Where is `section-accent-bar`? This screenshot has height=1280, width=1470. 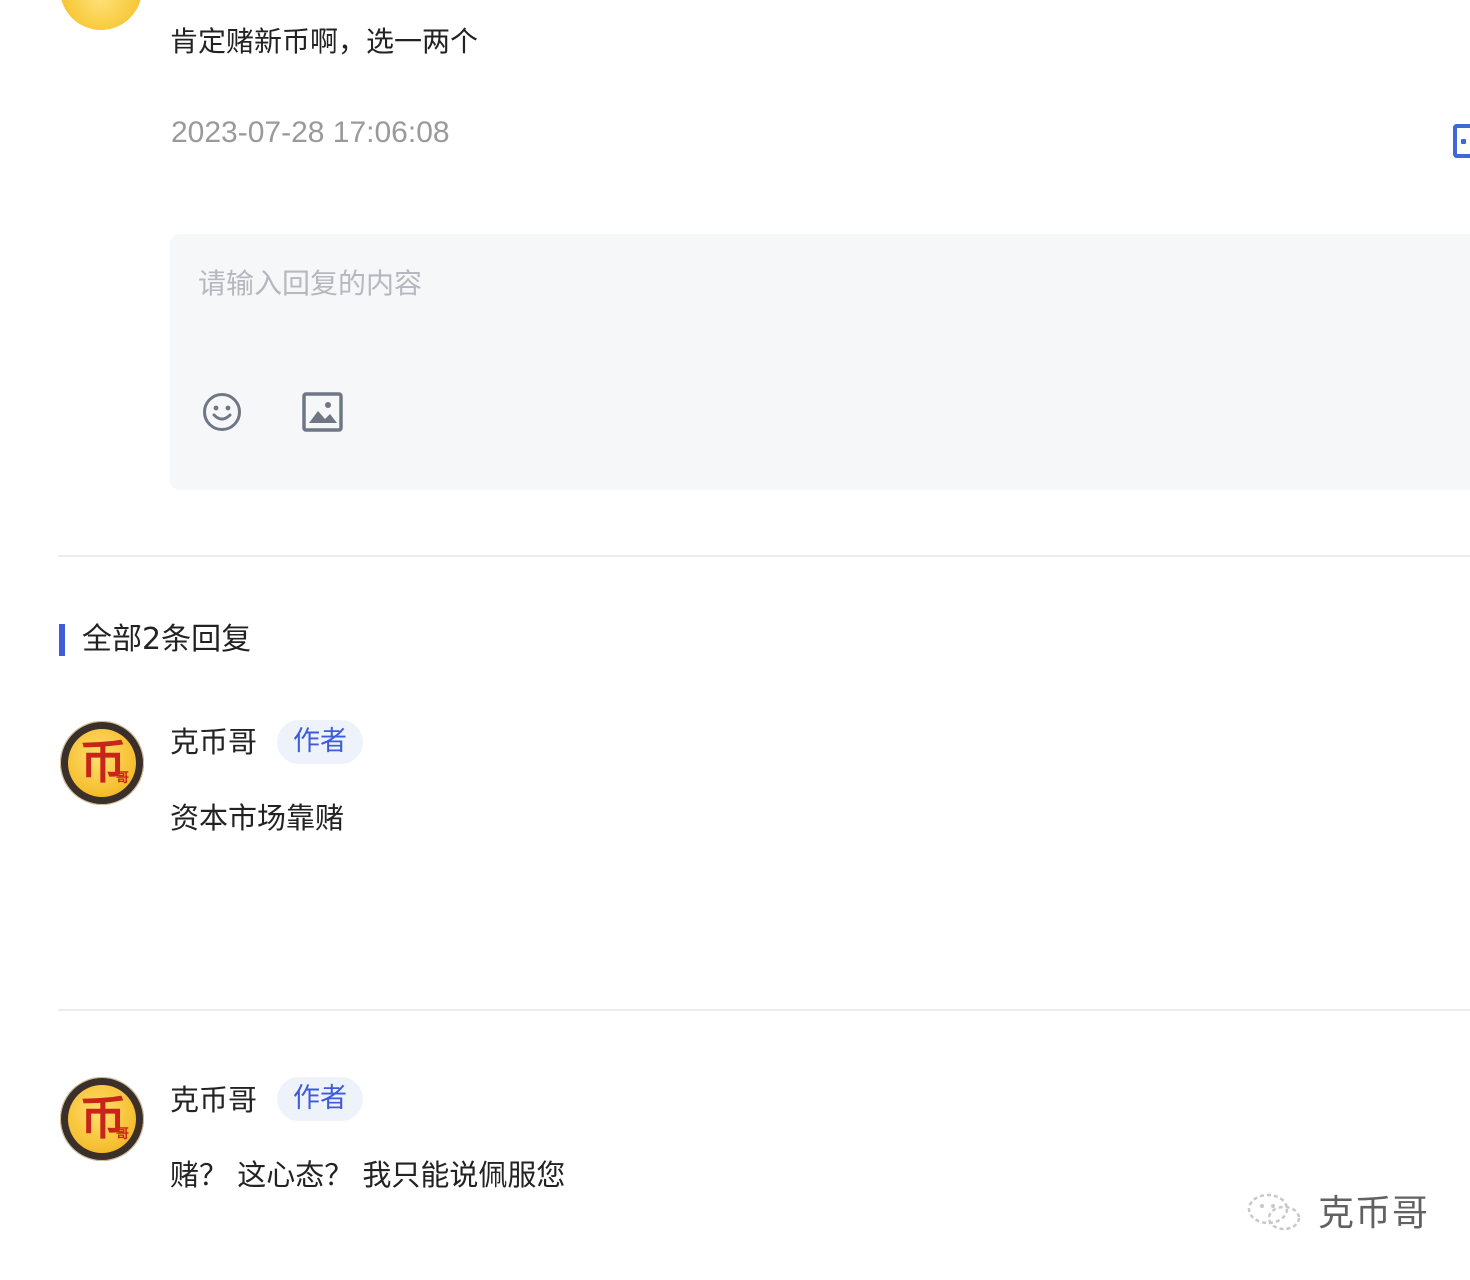 section-accent-bar is located at coordinates (62, 640).